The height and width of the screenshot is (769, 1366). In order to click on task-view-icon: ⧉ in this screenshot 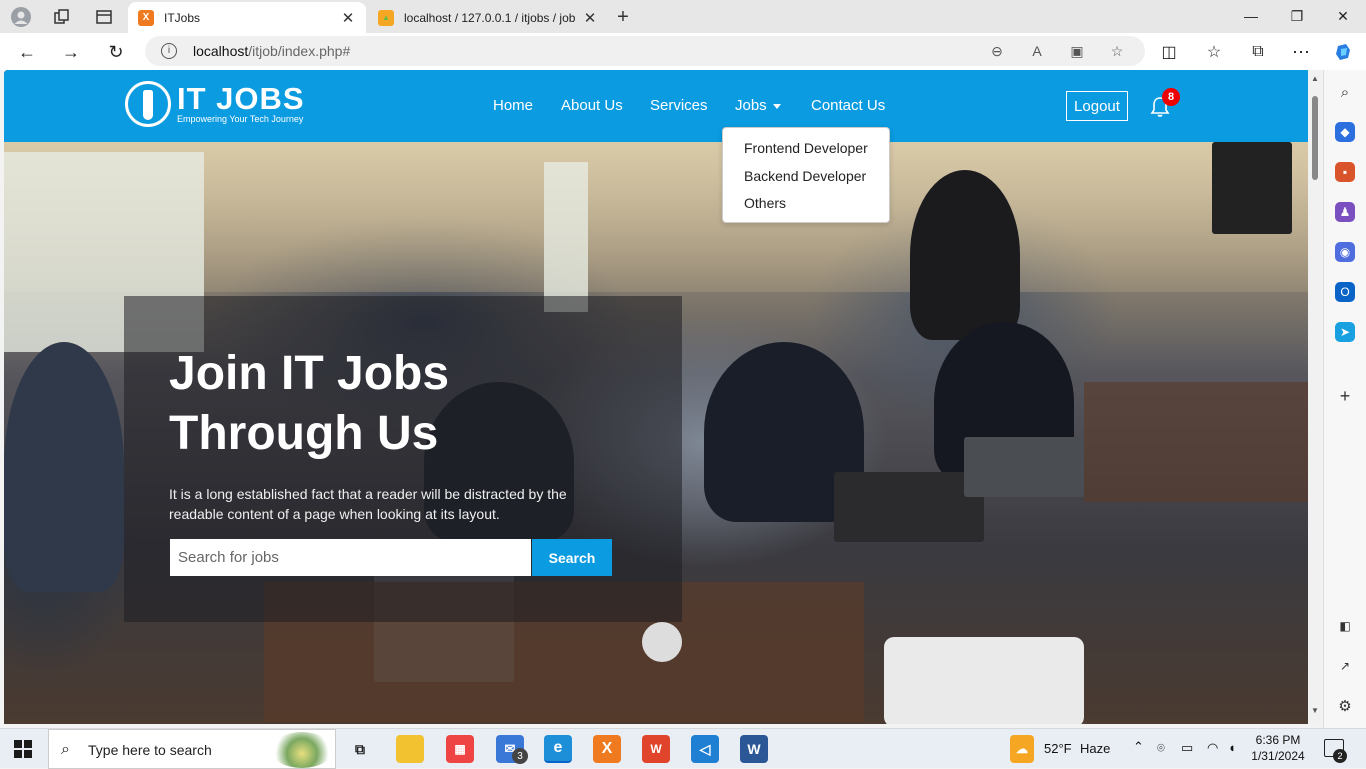, I will do `click(360, 749)`.